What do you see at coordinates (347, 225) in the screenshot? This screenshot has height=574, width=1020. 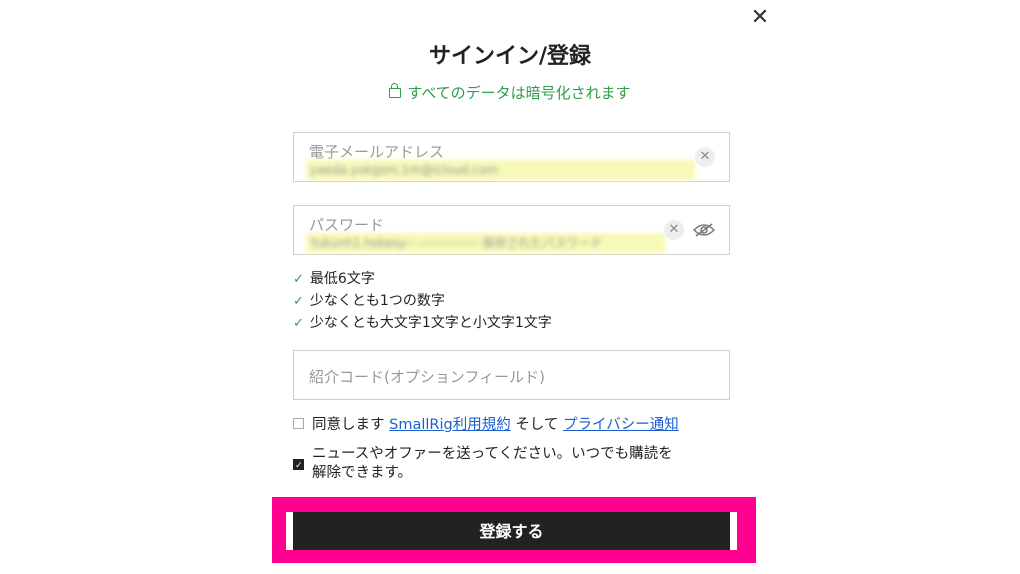 I see `password-label: パスワード` at bounding box center [347, 225].